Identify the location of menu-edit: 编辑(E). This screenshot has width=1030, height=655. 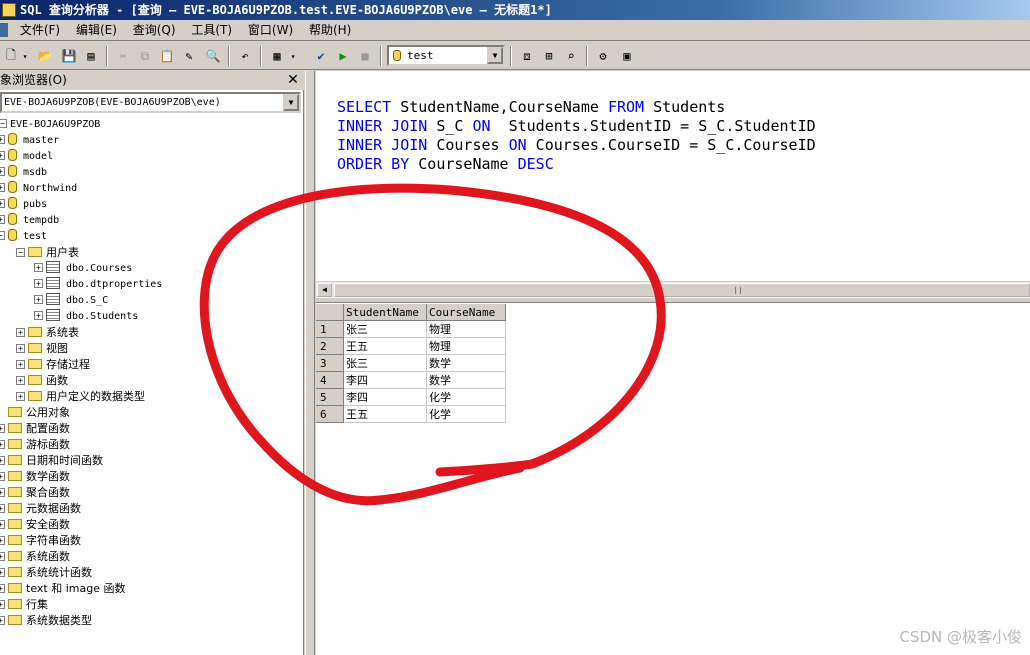
(96, 30).